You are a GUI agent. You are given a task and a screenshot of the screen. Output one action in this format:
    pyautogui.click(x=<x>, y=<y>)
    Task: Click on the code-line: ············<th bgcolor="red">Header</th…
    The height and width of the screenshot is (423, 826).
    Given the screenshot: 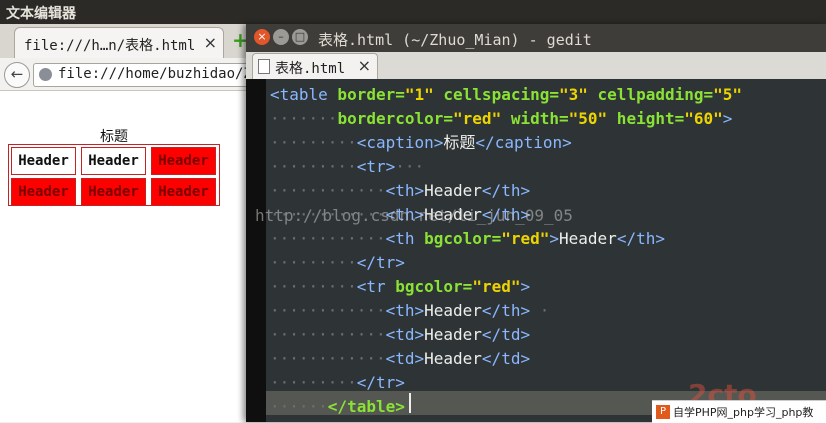 What is the action you would take?
    pyautogui.click(x=467, y=238)
    